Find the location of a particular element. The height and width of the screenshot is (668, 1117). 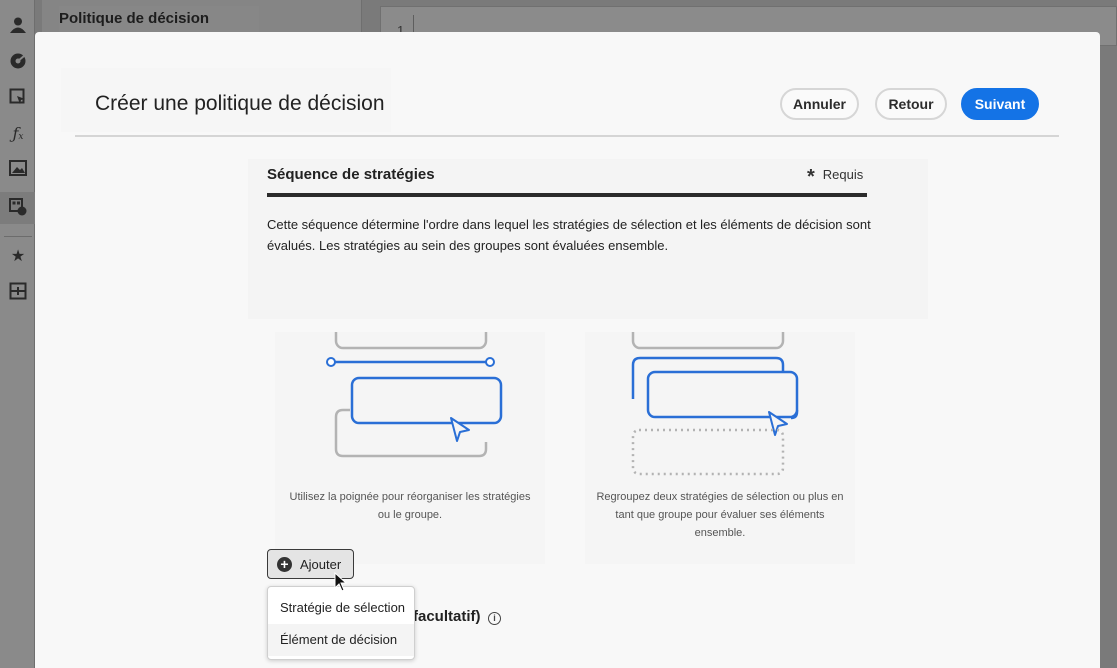

background-panel-title: Politique de décision is located at coordinates (134, 18).